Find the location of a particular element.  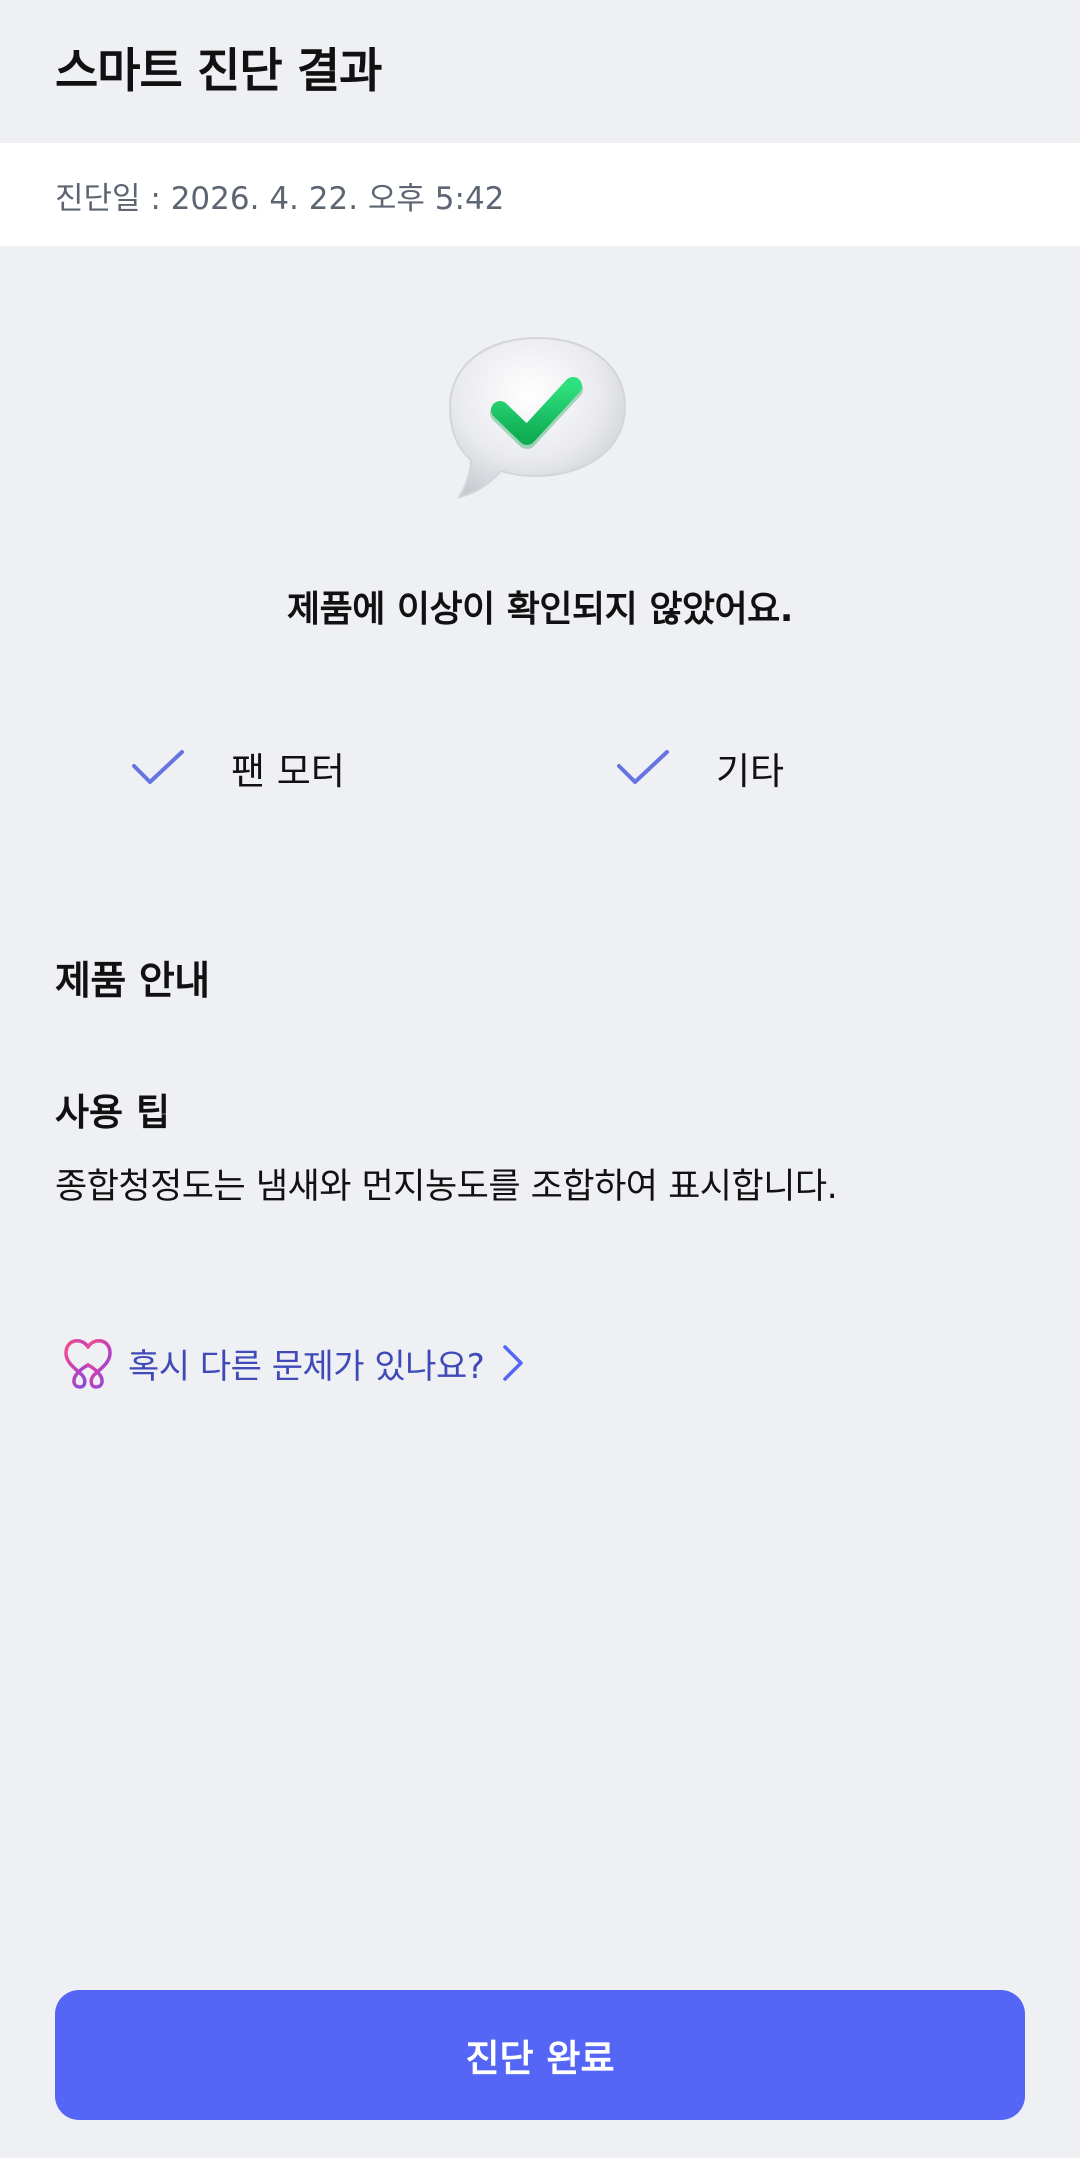

other-problem-label: 혹시 다른 문제가 있나요? is located at coordinates (306, 1366).